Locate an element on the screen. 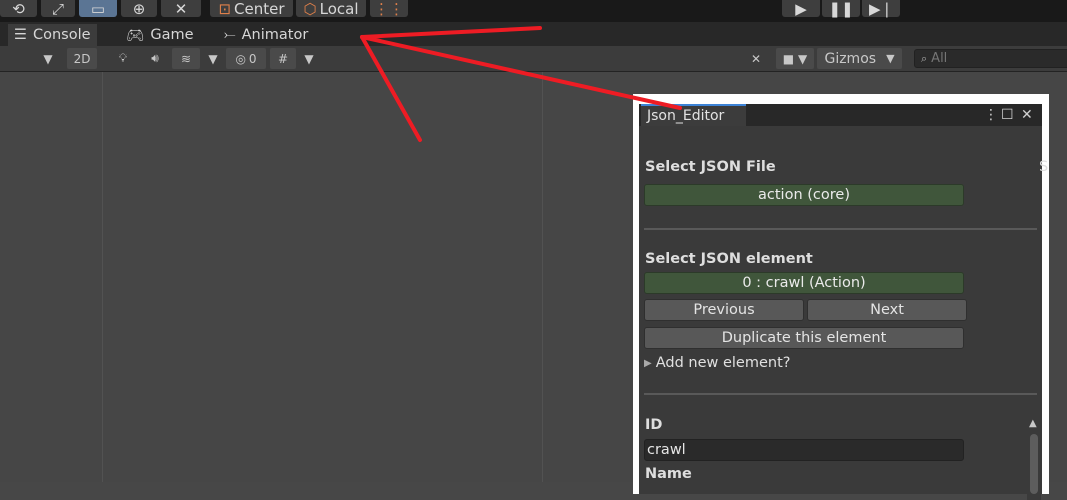 This screenshot has width=1067, height=500. scale-icon: ⤢ is located at coordinates (57, 9).